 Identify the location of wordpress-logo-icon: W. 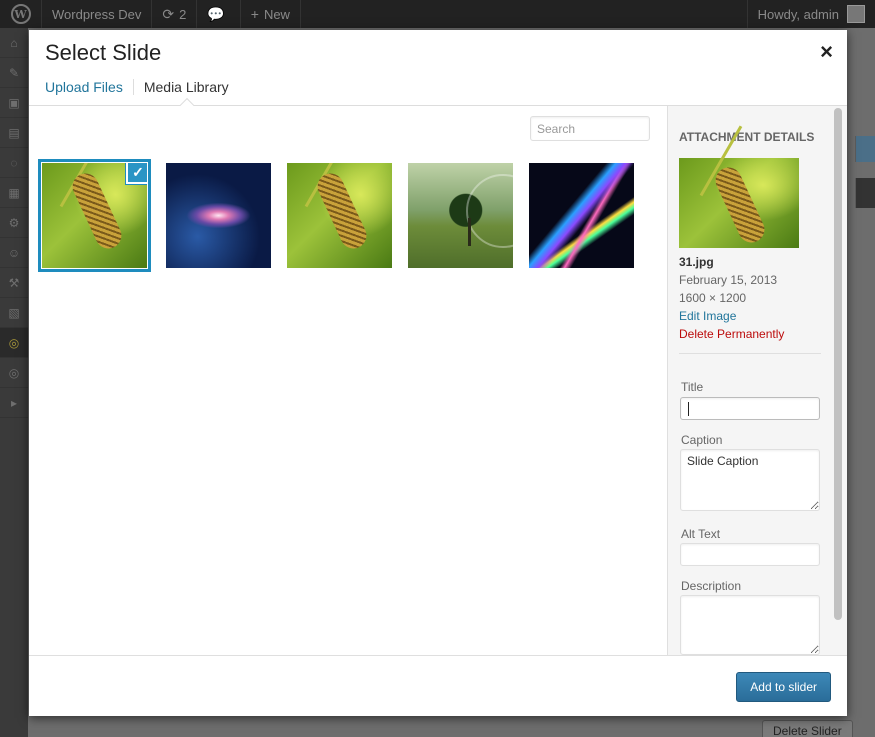
(21, 14).